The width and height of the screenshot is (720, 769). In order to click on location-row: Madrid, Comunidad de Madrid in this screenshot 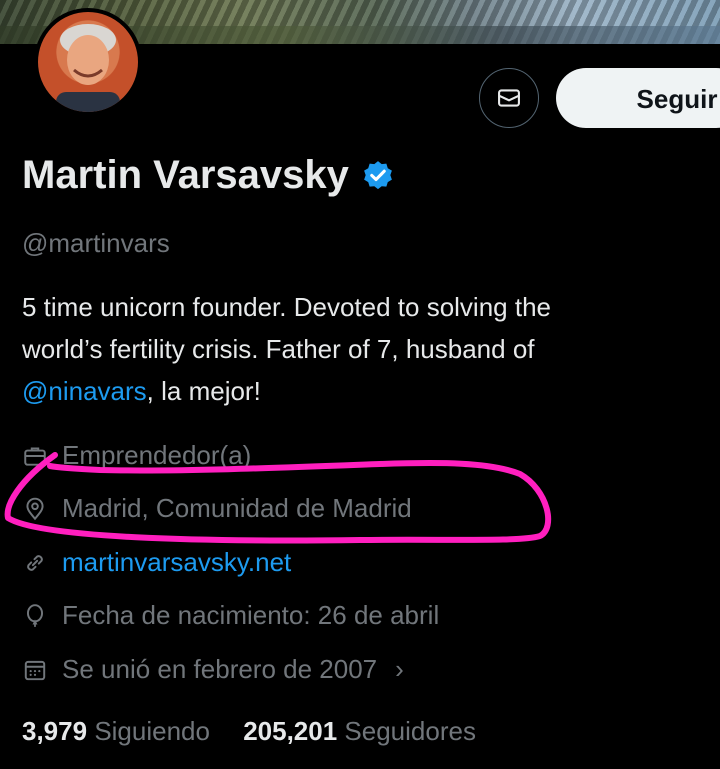, I will do `click(217, 508)`.